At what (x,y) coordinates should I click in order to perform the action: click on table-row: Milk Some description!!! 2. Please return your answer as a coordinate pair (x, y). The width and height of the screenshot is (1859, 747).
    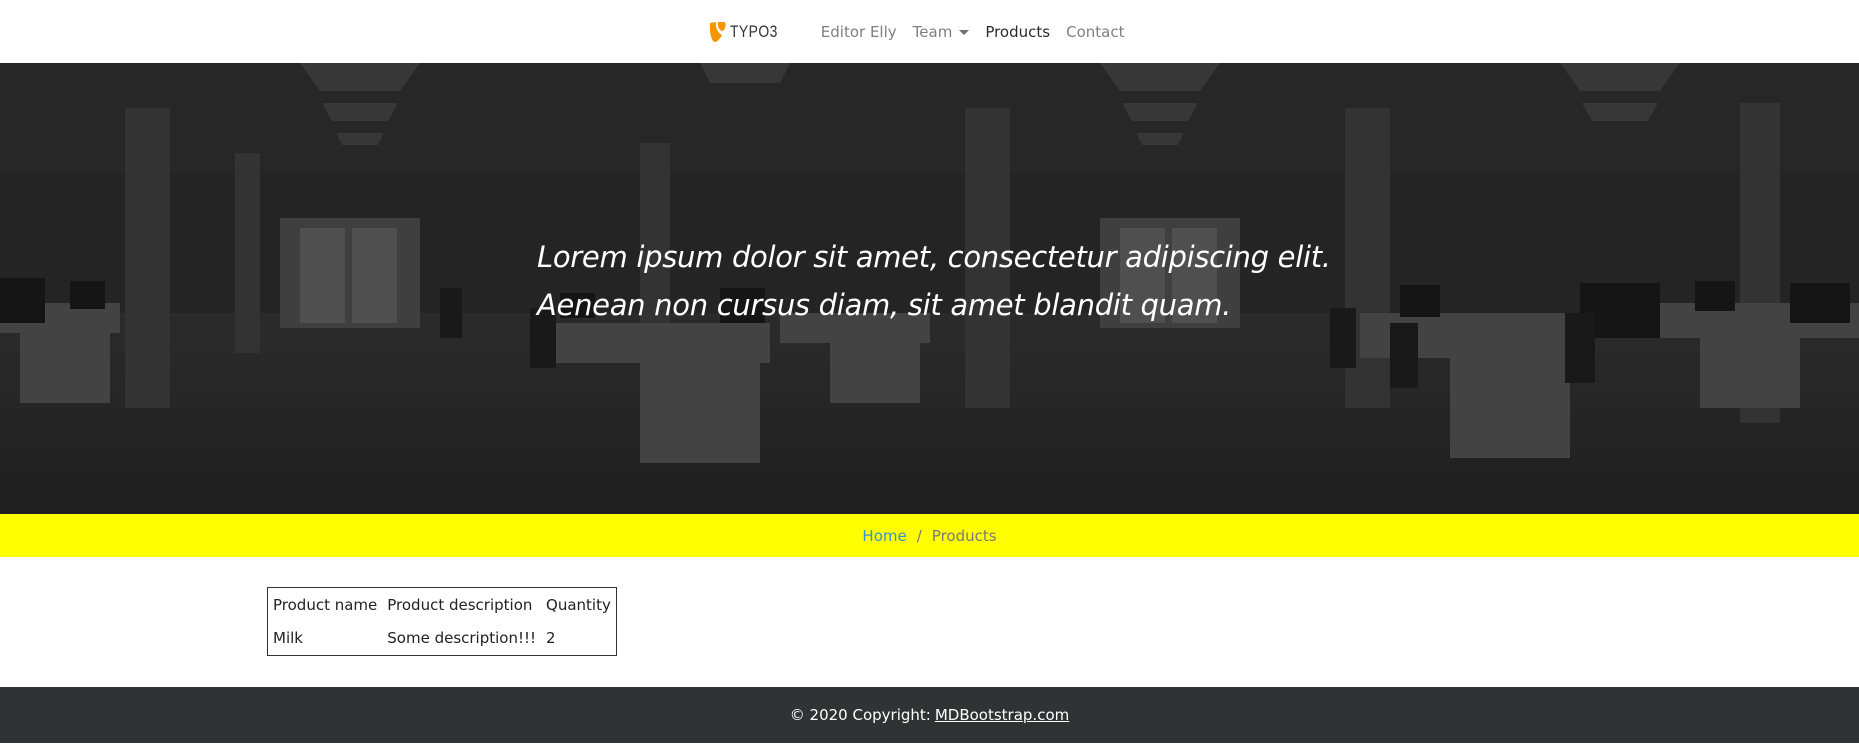
    Looking at the image, I should click on (442, 639).